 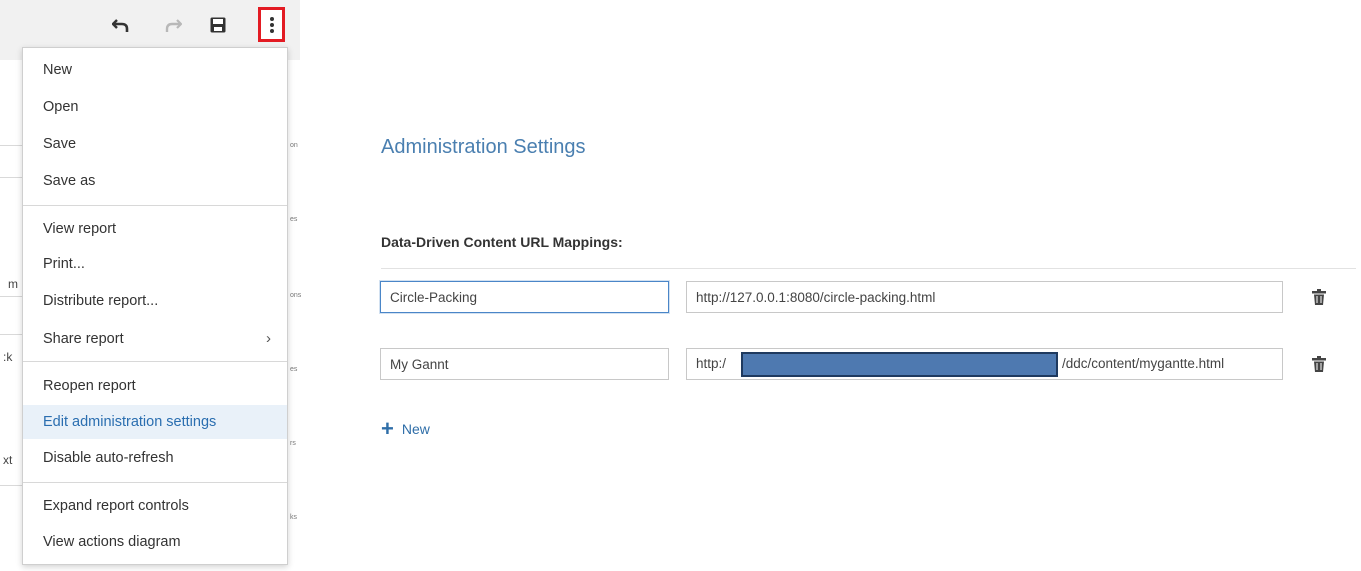 I want to click on more-vertical-icon, so click(x=271, y=24).